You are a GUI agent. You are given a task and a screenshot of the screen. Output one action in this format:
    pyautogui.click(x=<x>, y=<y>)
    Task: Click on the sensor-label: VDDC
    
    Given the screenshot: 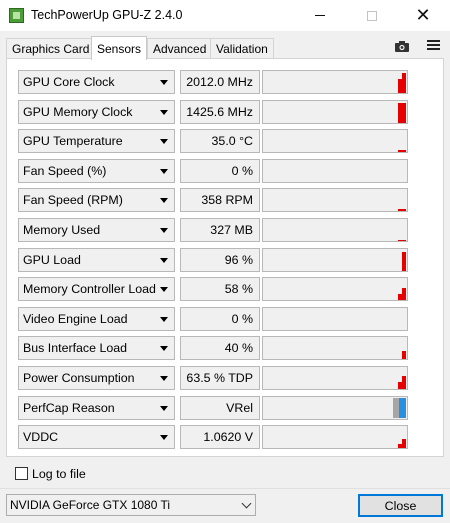 What is the action you would take?
    pyautogui.click(x=41, y=437)
    